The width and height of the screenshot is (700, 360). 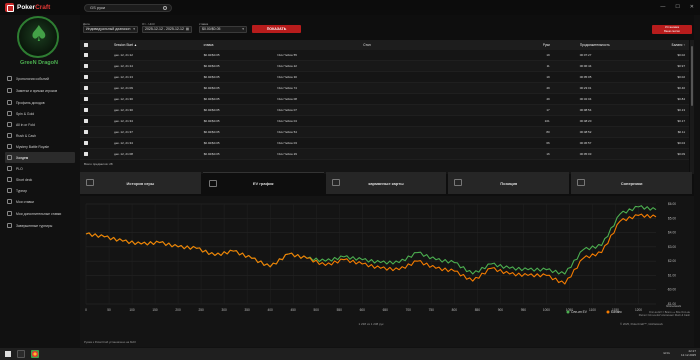 What do you see at coordinates (40, 78) in the screenshot?
I see `sidebar-item-timeline: Хронология событий` at bounding box center [40, 78].